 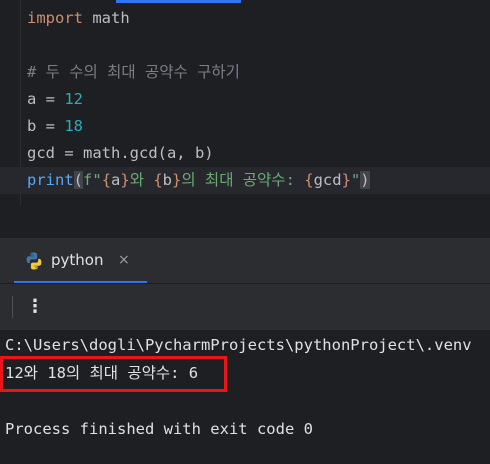 I want to click on code-line-4: a = 12, so click(x=245, y=99).